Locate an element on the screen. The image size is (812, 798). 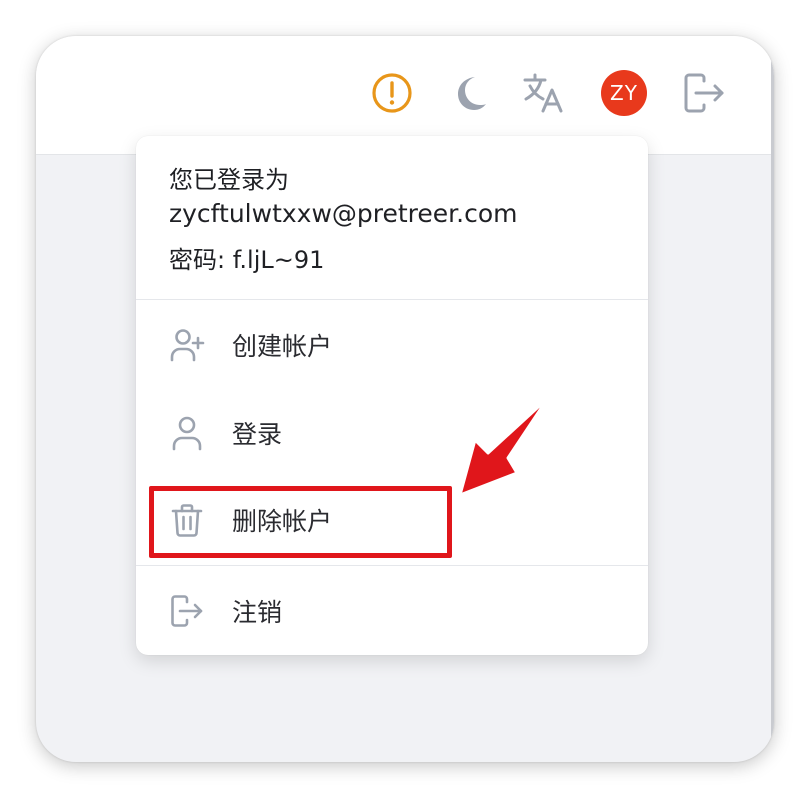
warning-circle-icon is located at coordinates (392, 93).